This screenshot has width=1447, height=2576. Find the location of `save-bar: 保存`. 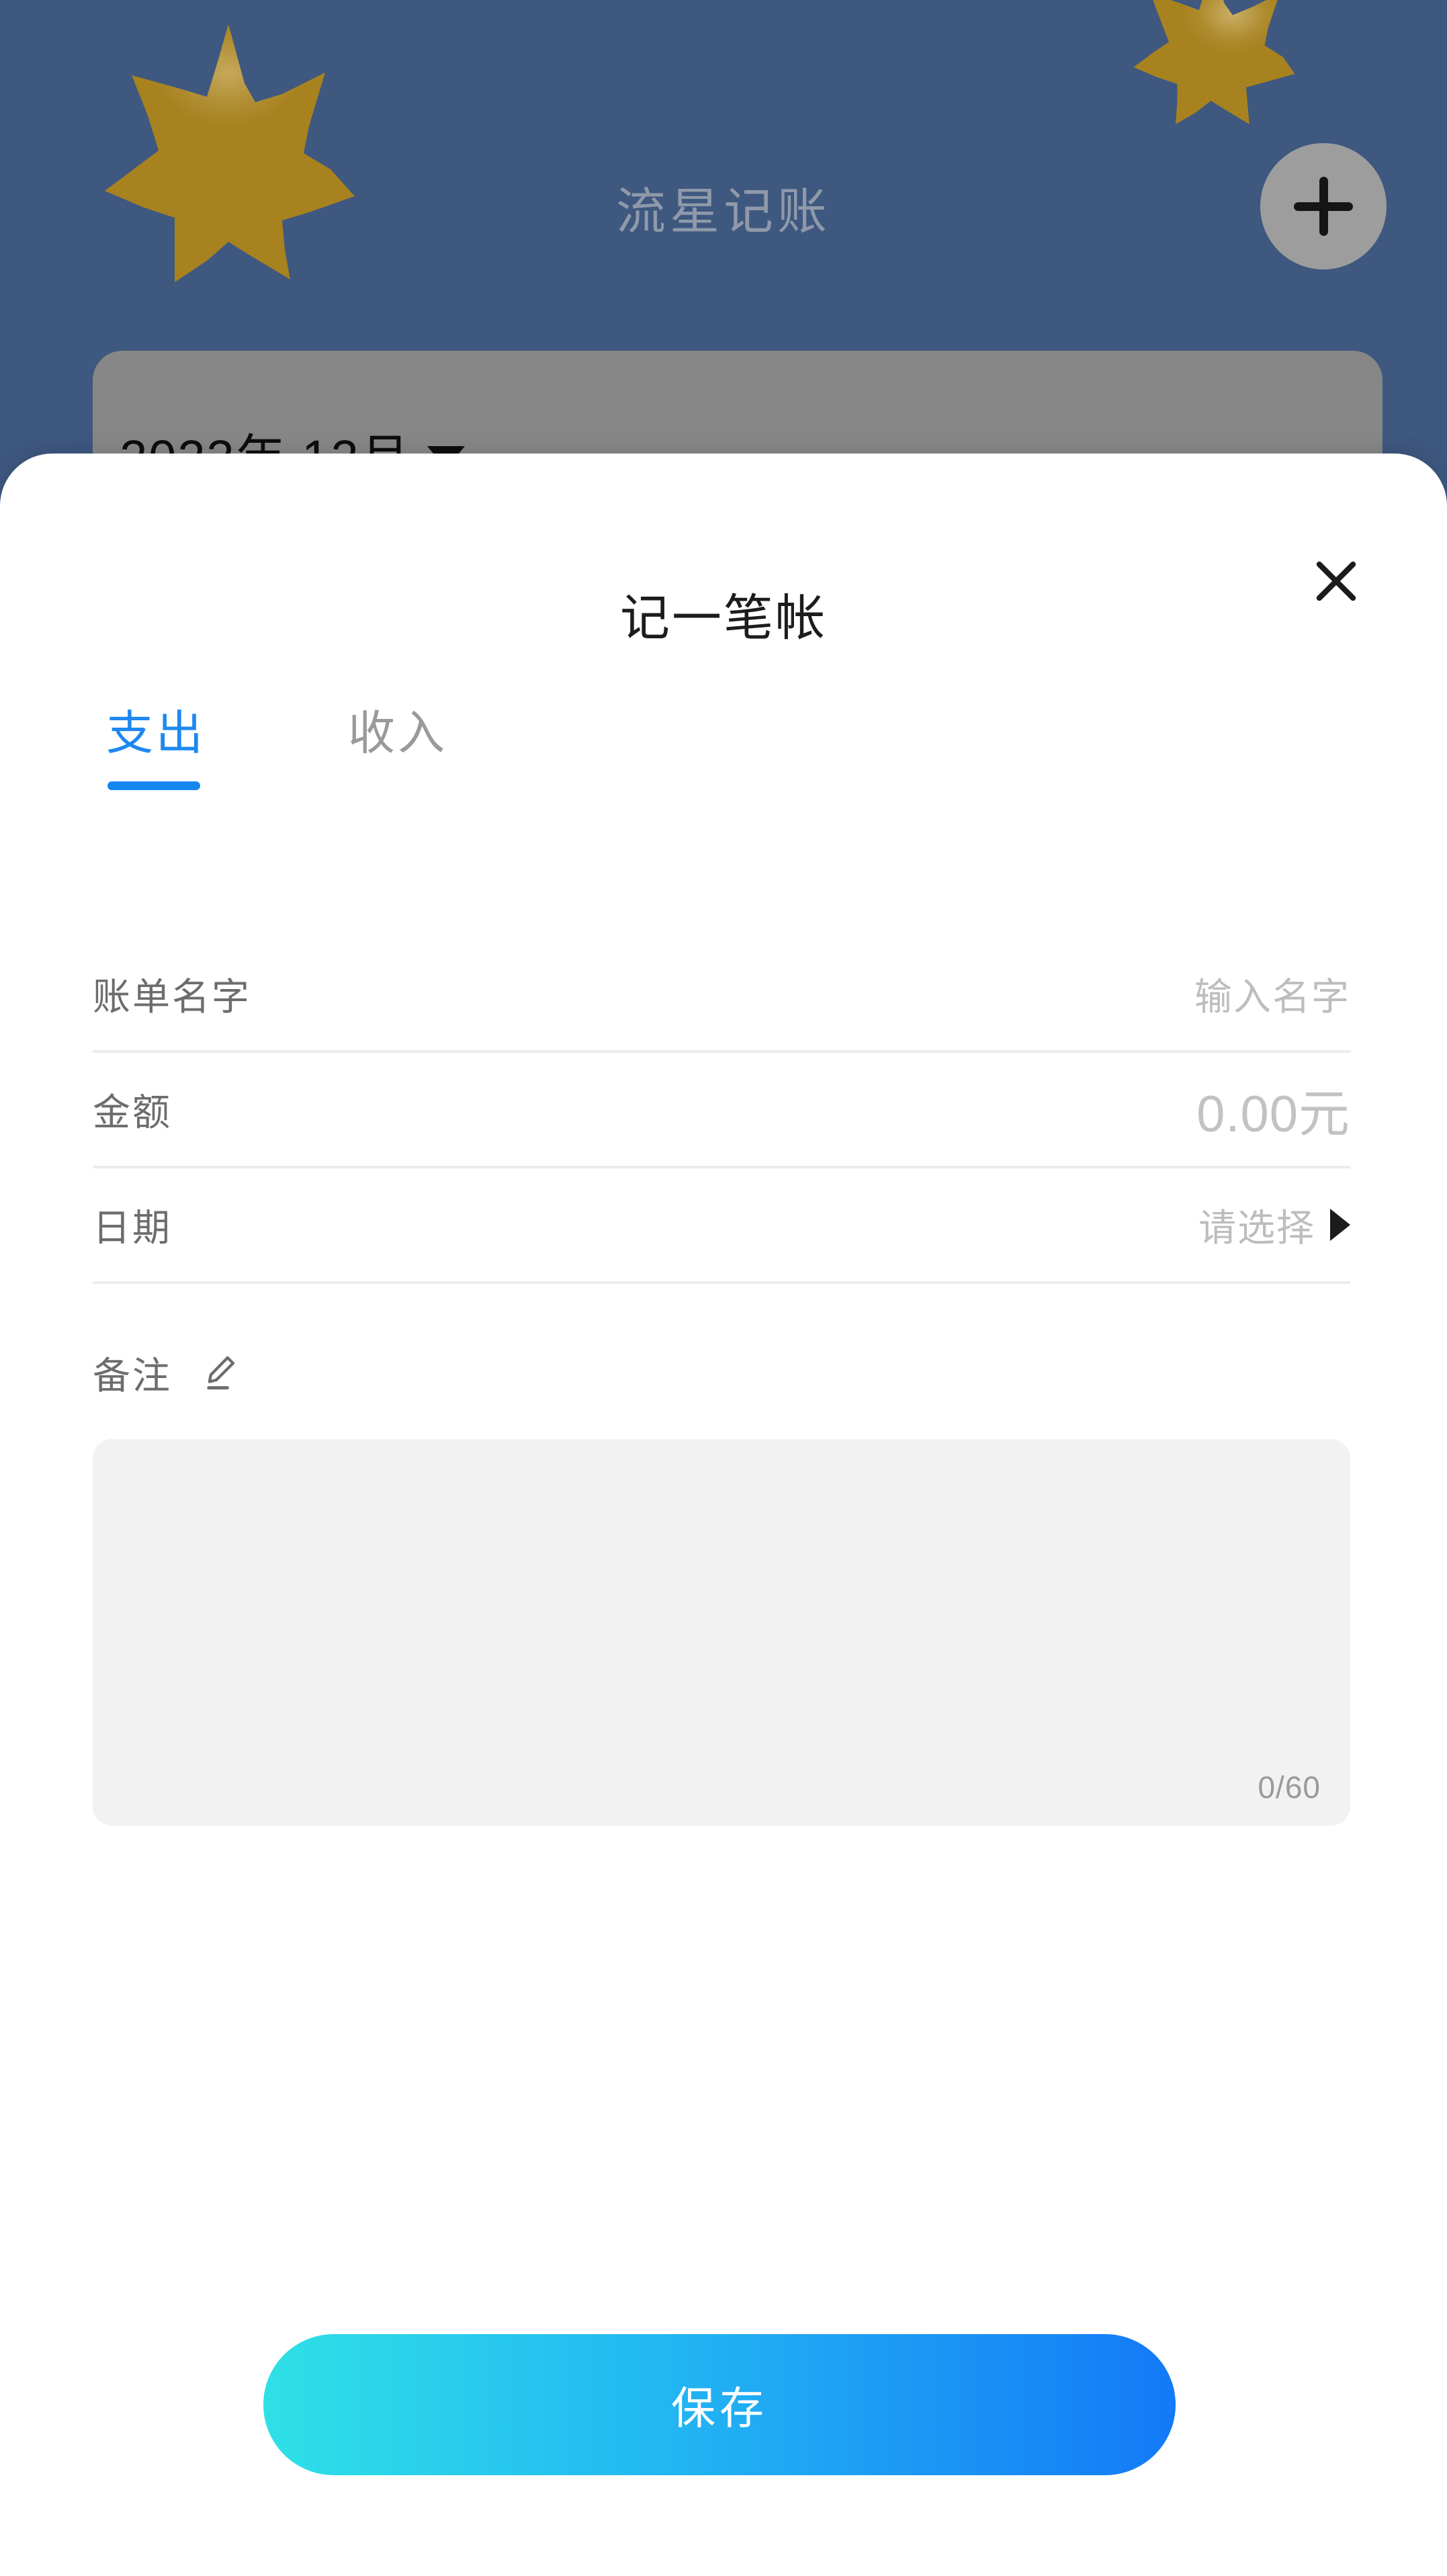

save-bar: 保存 is located at coordinates (723, 2431).